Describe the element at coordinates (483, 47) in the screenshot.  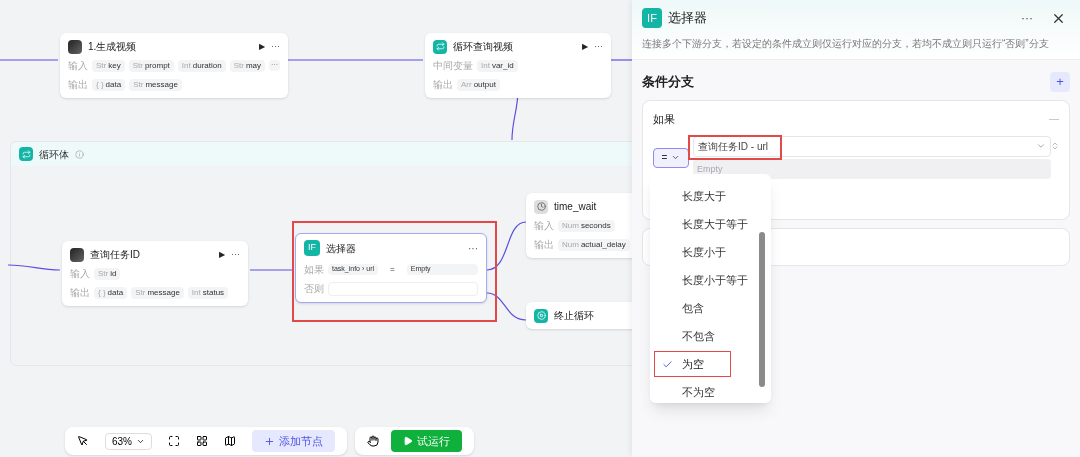
I see `node-title: 循环查询视频` at that location.